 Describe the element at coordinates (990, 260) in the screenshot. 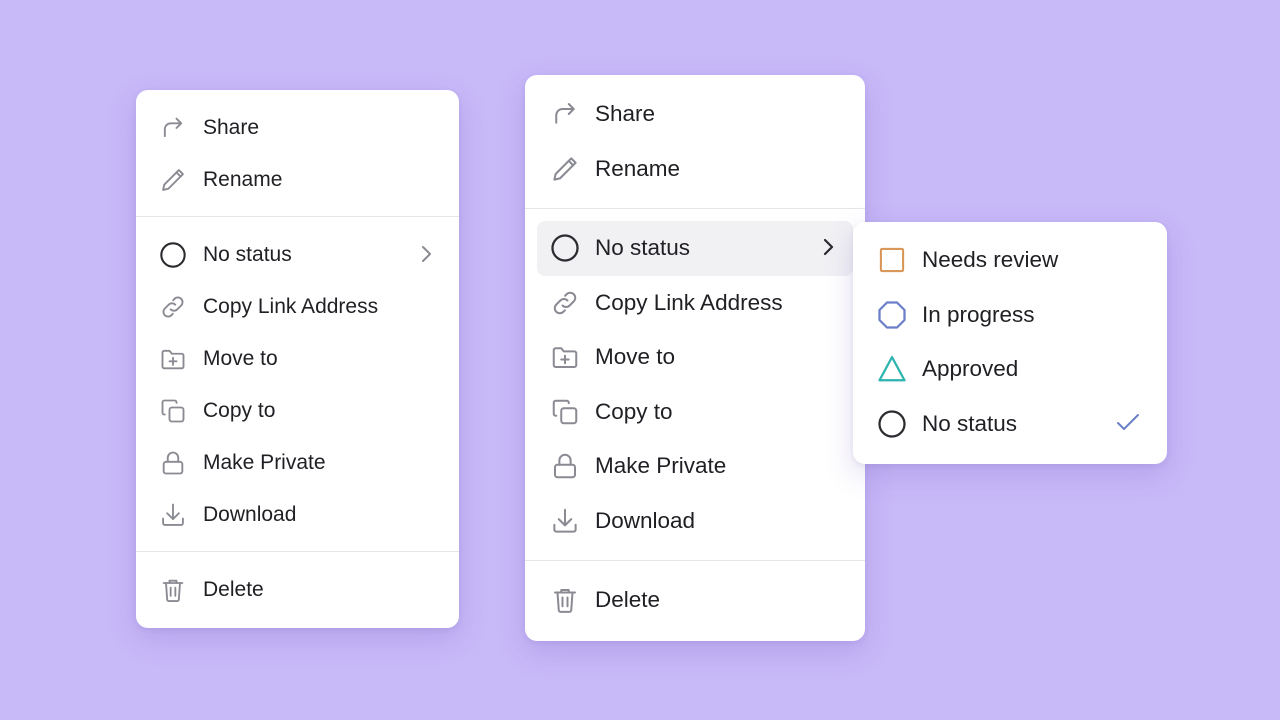

I see `status-option-label: Needs review` at that location.